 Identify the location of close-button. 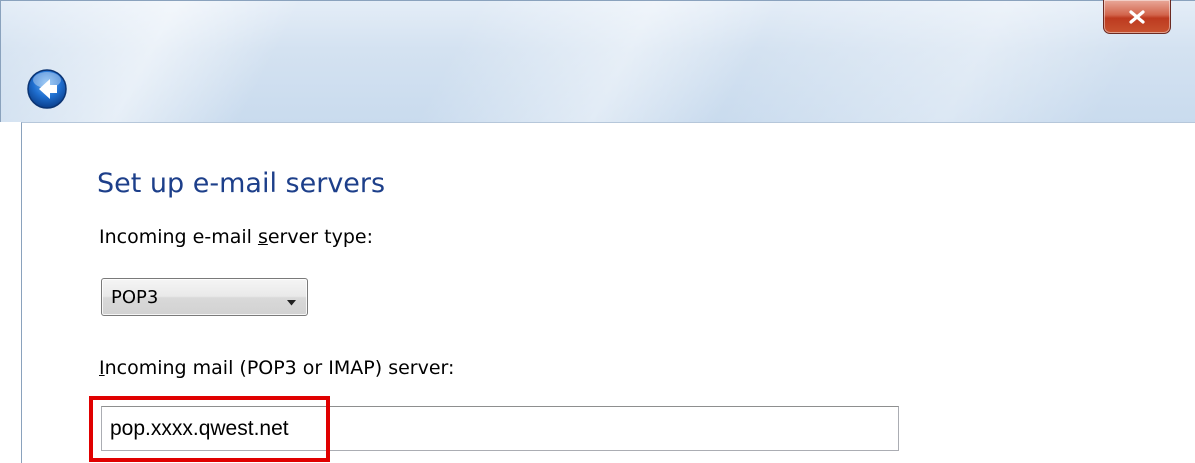
(1137, 17).